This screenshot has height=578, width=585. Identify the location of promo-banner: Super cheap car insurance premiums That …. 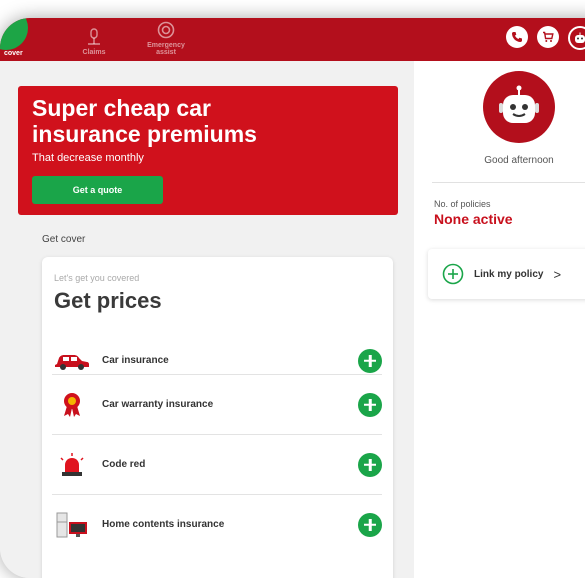
(208, 150).